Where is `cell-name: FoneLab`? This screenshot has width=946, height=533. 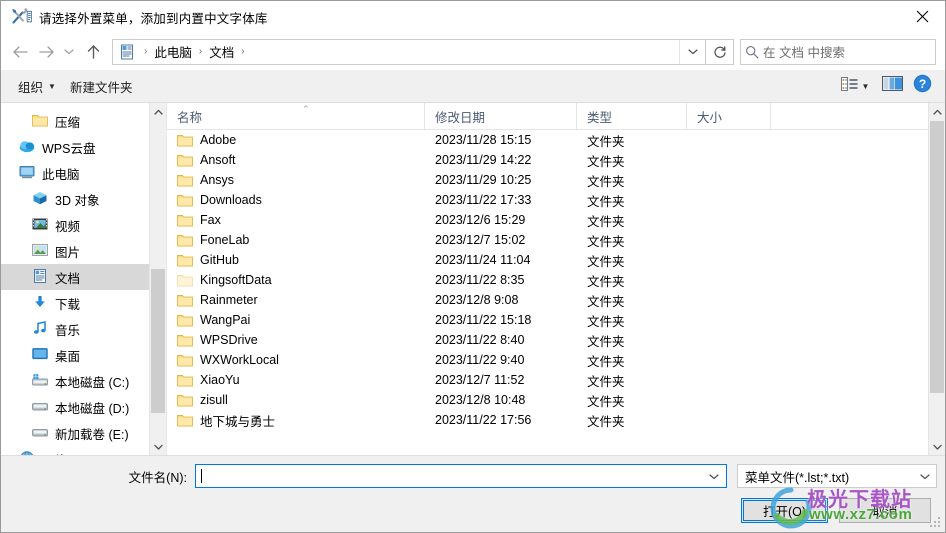 cell-name: FoneLab is located at coordinates (296, 240).